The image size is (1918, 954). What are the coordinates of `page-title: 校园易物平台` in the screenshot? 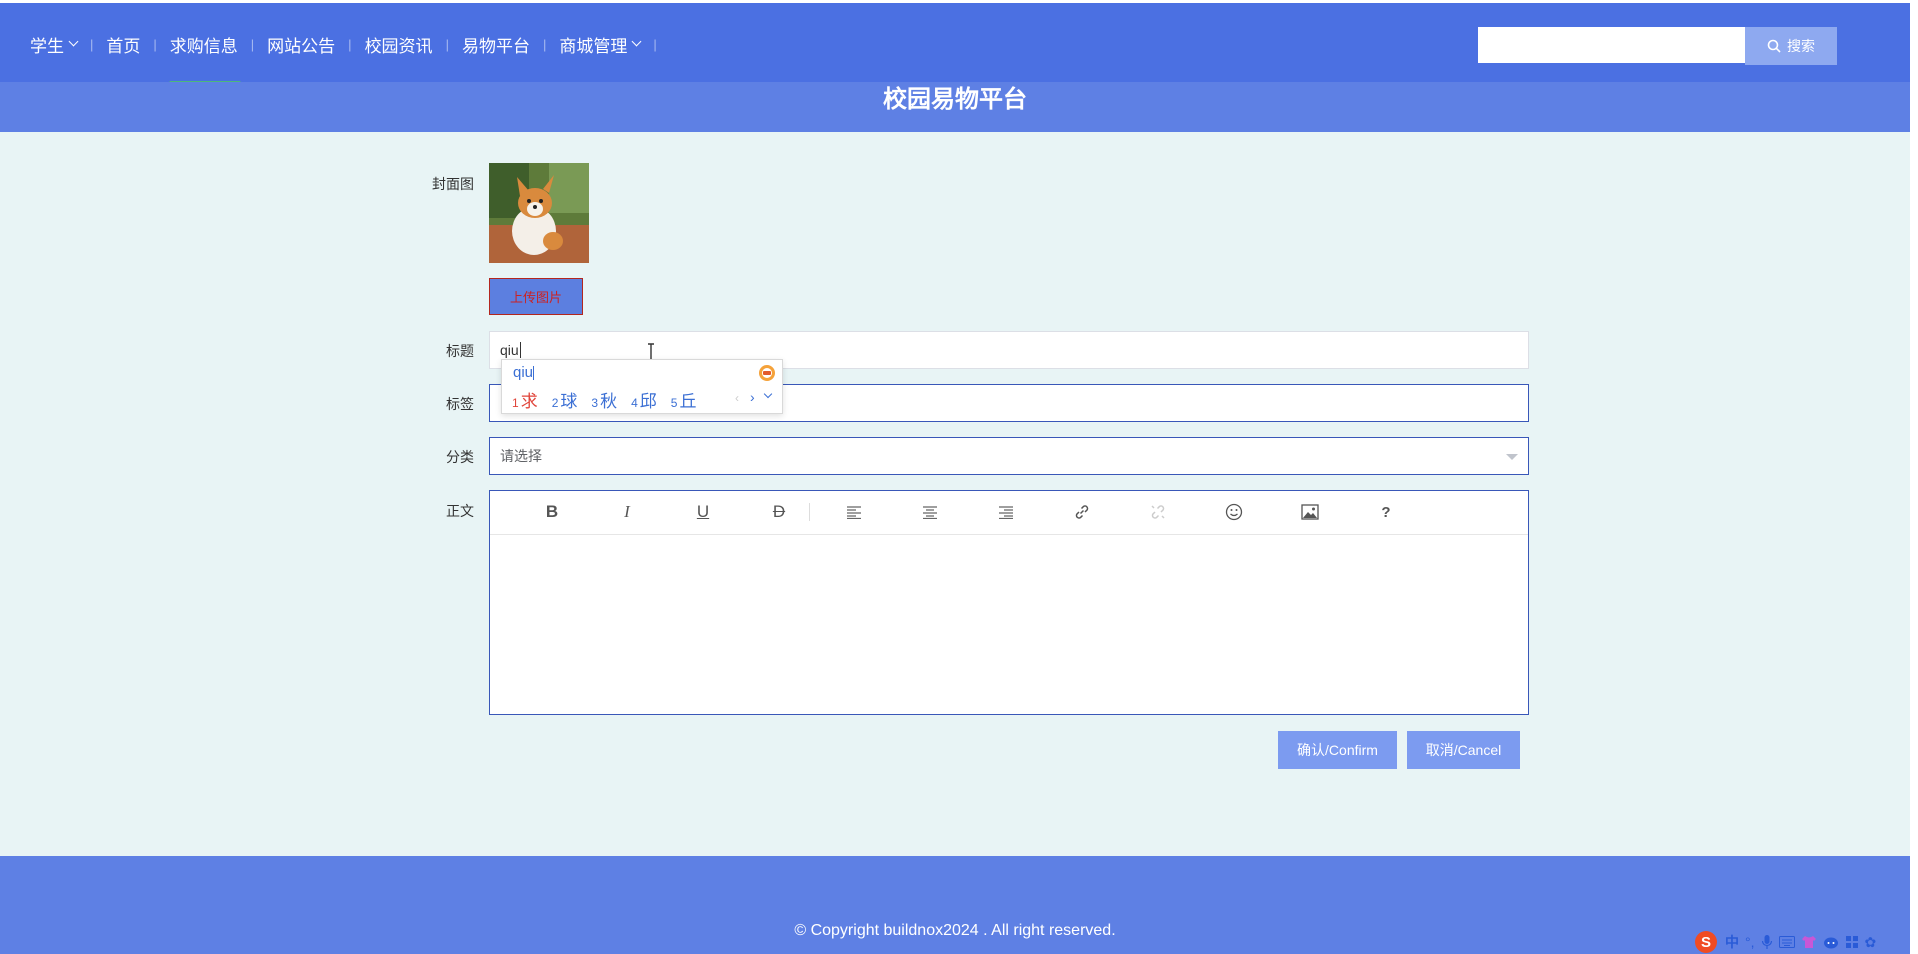 It's located at (955, 99).